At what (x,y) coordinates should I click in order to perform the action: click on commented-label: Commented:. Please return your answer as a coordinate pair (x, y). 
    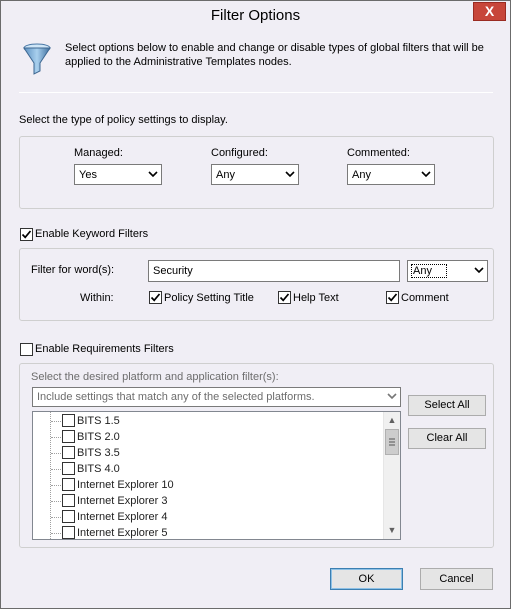
    Looking at the image, I should click on (378, 153).